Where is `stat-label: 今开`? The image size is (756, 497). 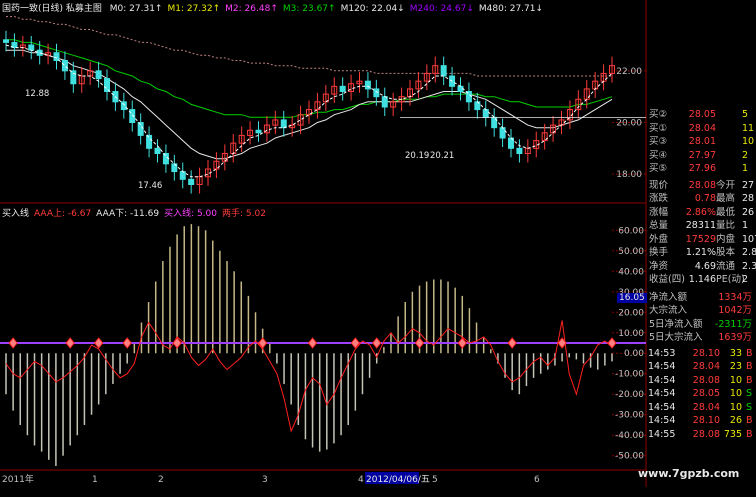 stat-label: 今开 is located at coordinates (726, 185).